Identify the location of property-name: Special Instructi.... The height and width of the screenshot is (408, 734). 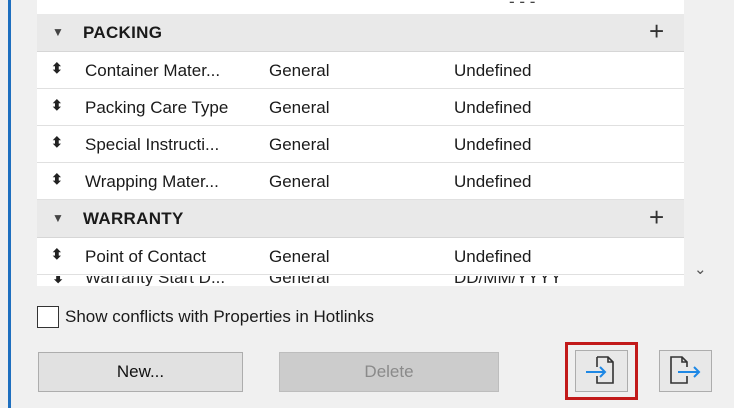
(152, 144).